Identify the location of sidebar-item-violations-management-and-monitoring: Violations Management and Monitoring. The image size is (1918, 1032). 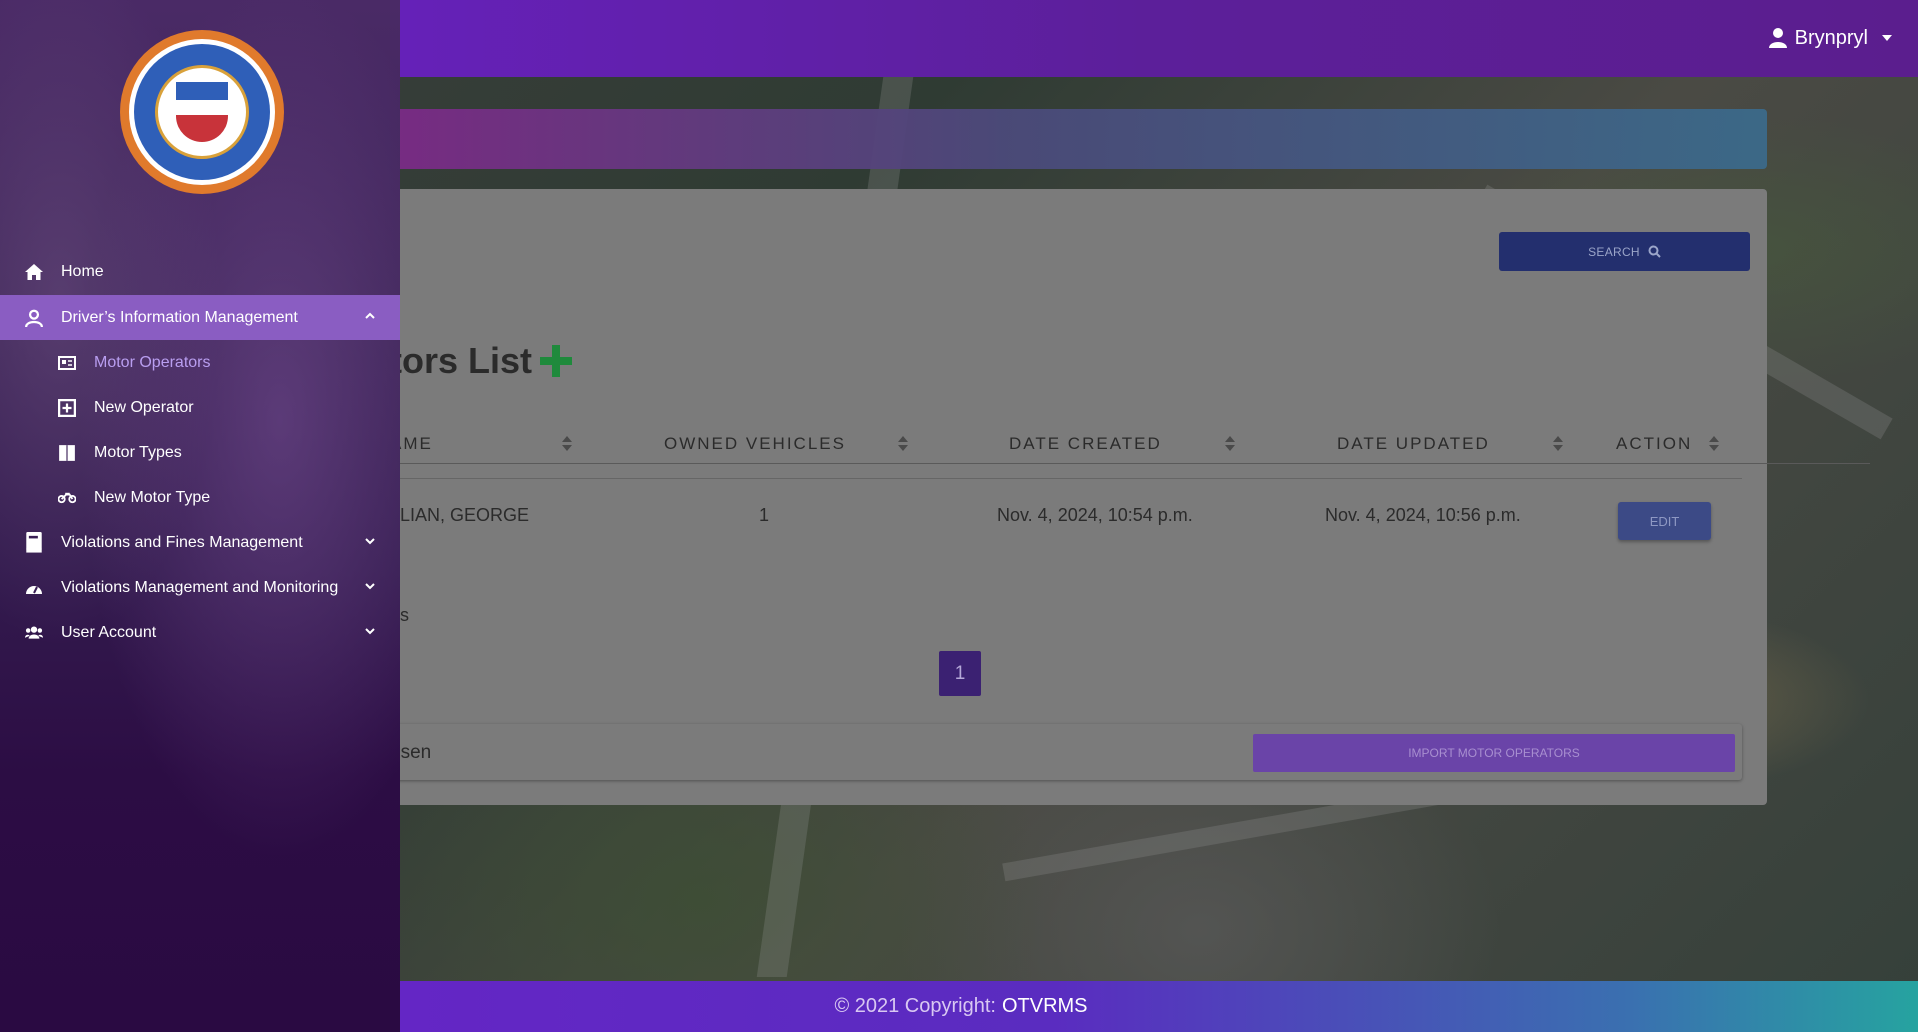
(200, 587).